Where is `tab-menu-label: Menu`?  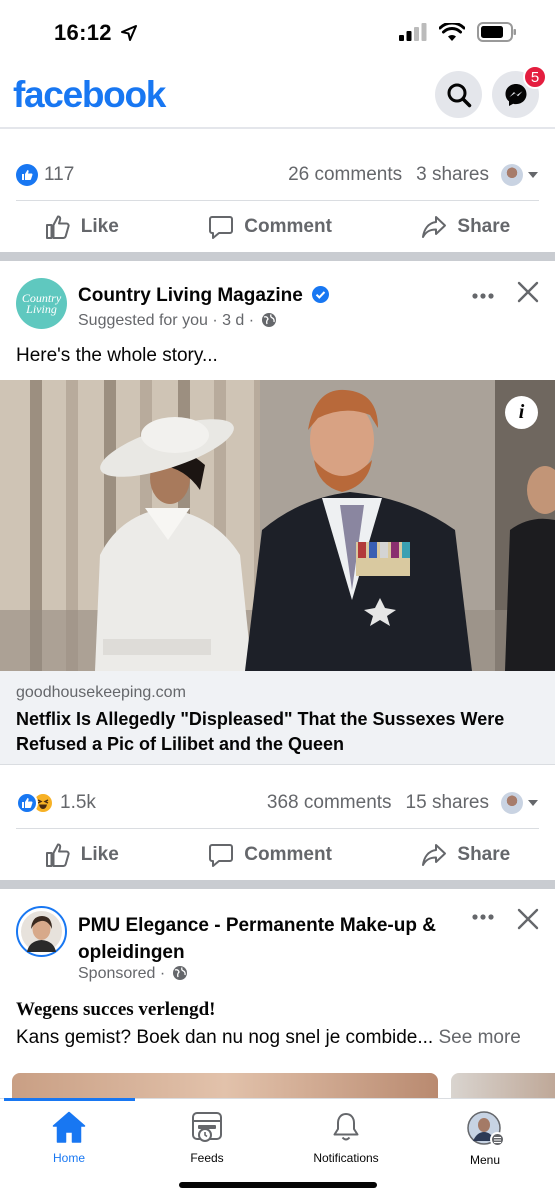
tab-menu-label: Menu is located at coordinates (485, 1160).